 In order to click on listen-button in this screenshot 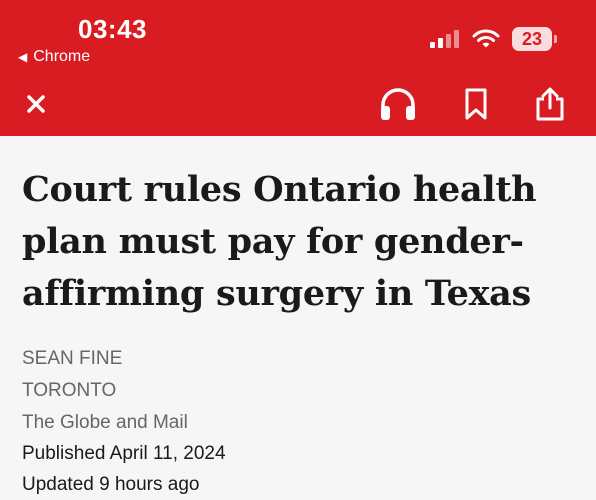, I will do `click(398, 104)`.